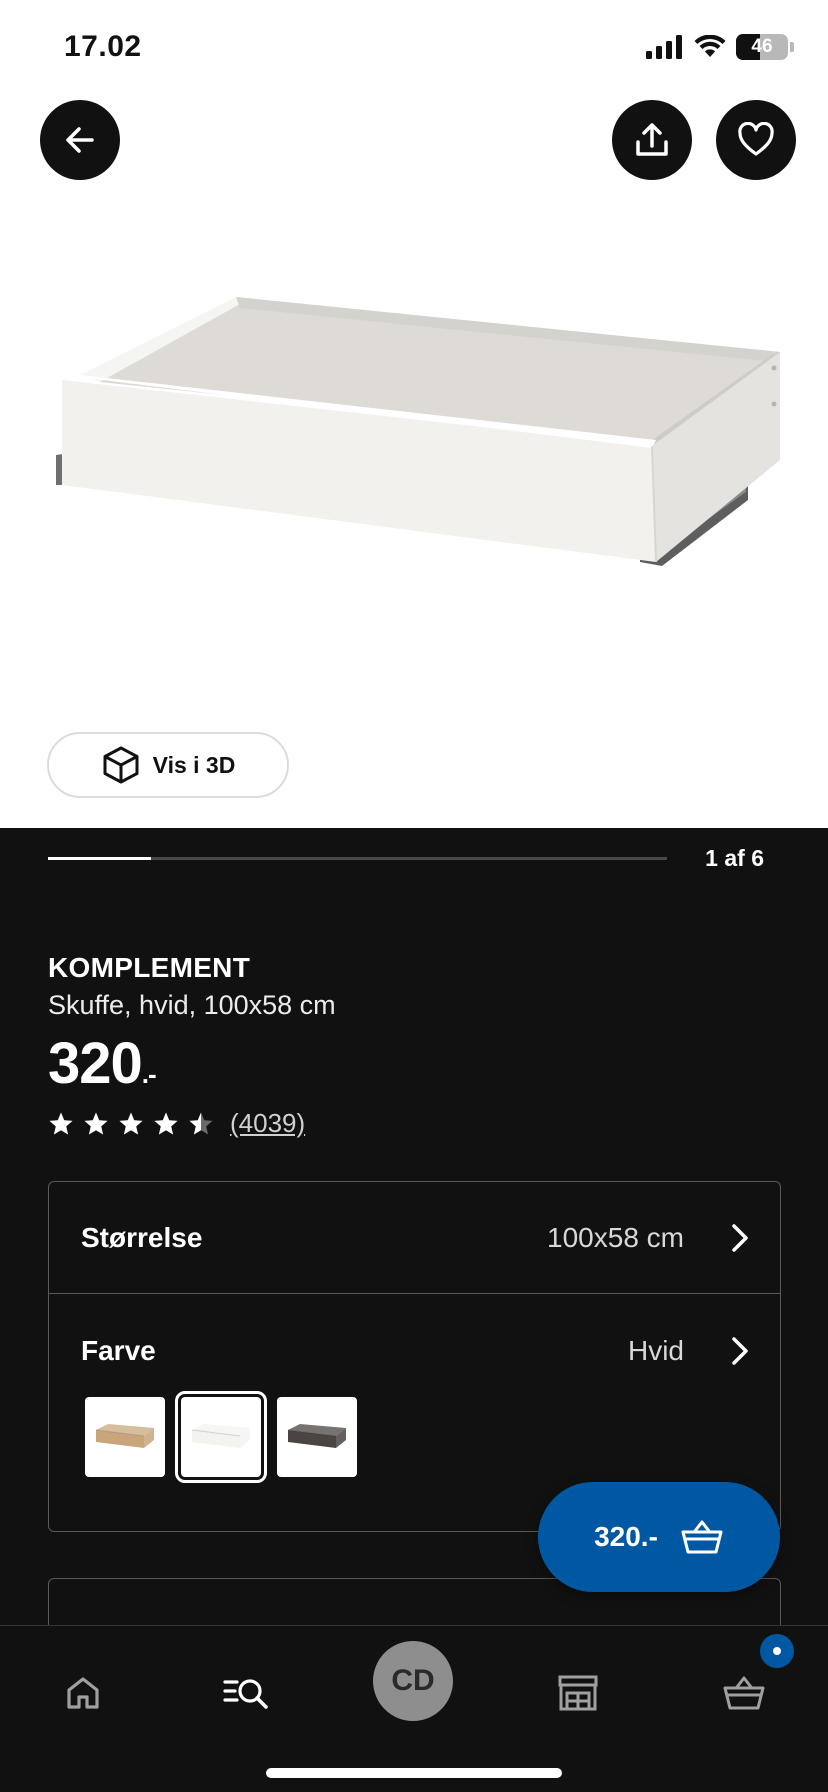 This screenshot has height=1792, width=828. I want to click on gallery-progress-track, so click(357, 858).